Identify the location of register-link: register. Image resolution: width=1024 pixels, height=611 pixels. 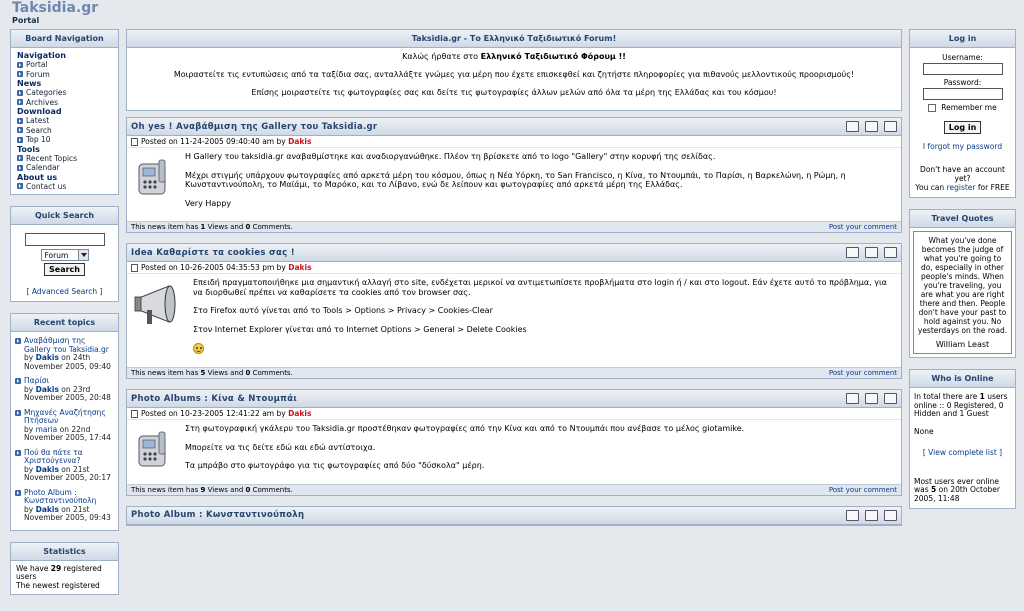
(961, 187).